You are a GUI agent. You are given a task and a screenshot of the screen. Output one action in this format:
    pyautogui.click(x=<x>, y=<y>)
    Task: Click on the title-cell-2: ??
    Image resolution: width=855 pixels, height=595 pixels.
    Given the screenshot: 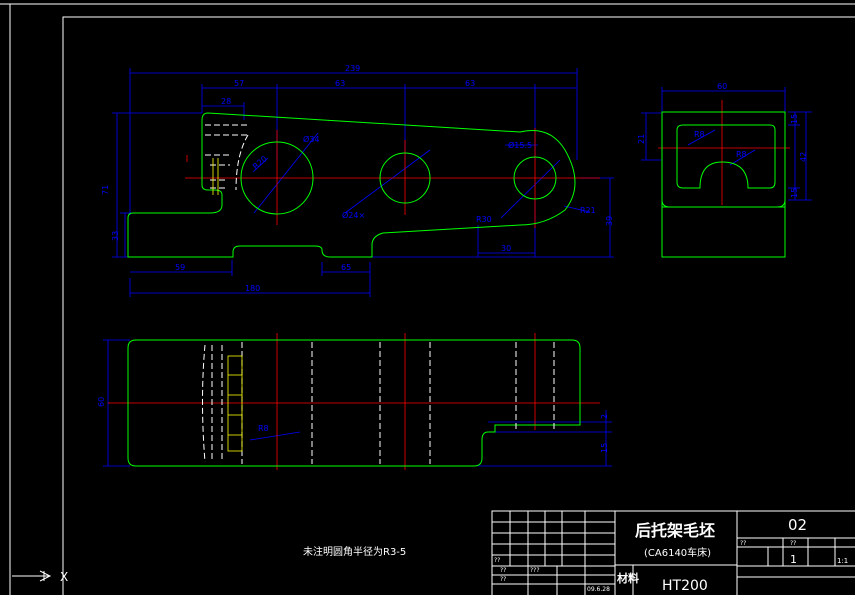 What is the action you would take?
    pyautogui.click(x=503, y=570)
    